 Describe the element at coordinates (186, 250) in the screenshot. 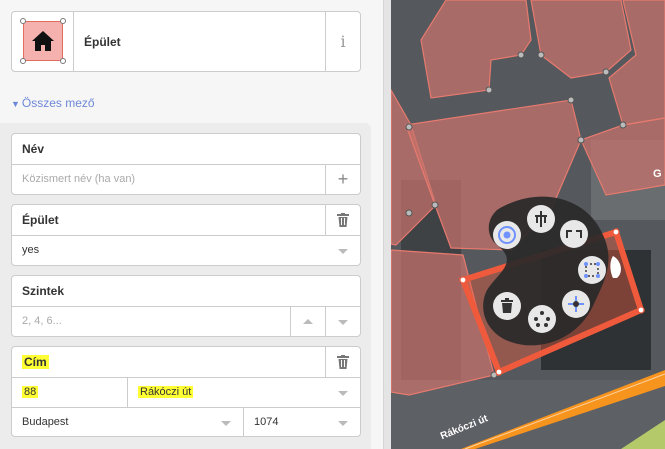

I see `building-combo: yes` at that location.